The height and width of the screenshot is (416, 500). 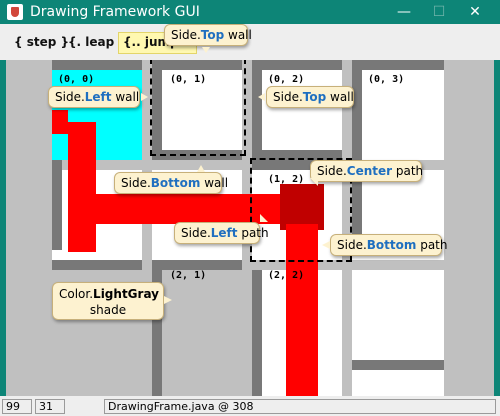 I want to click on callout-left-path: Side.Left path, so click(x=221, y=233).